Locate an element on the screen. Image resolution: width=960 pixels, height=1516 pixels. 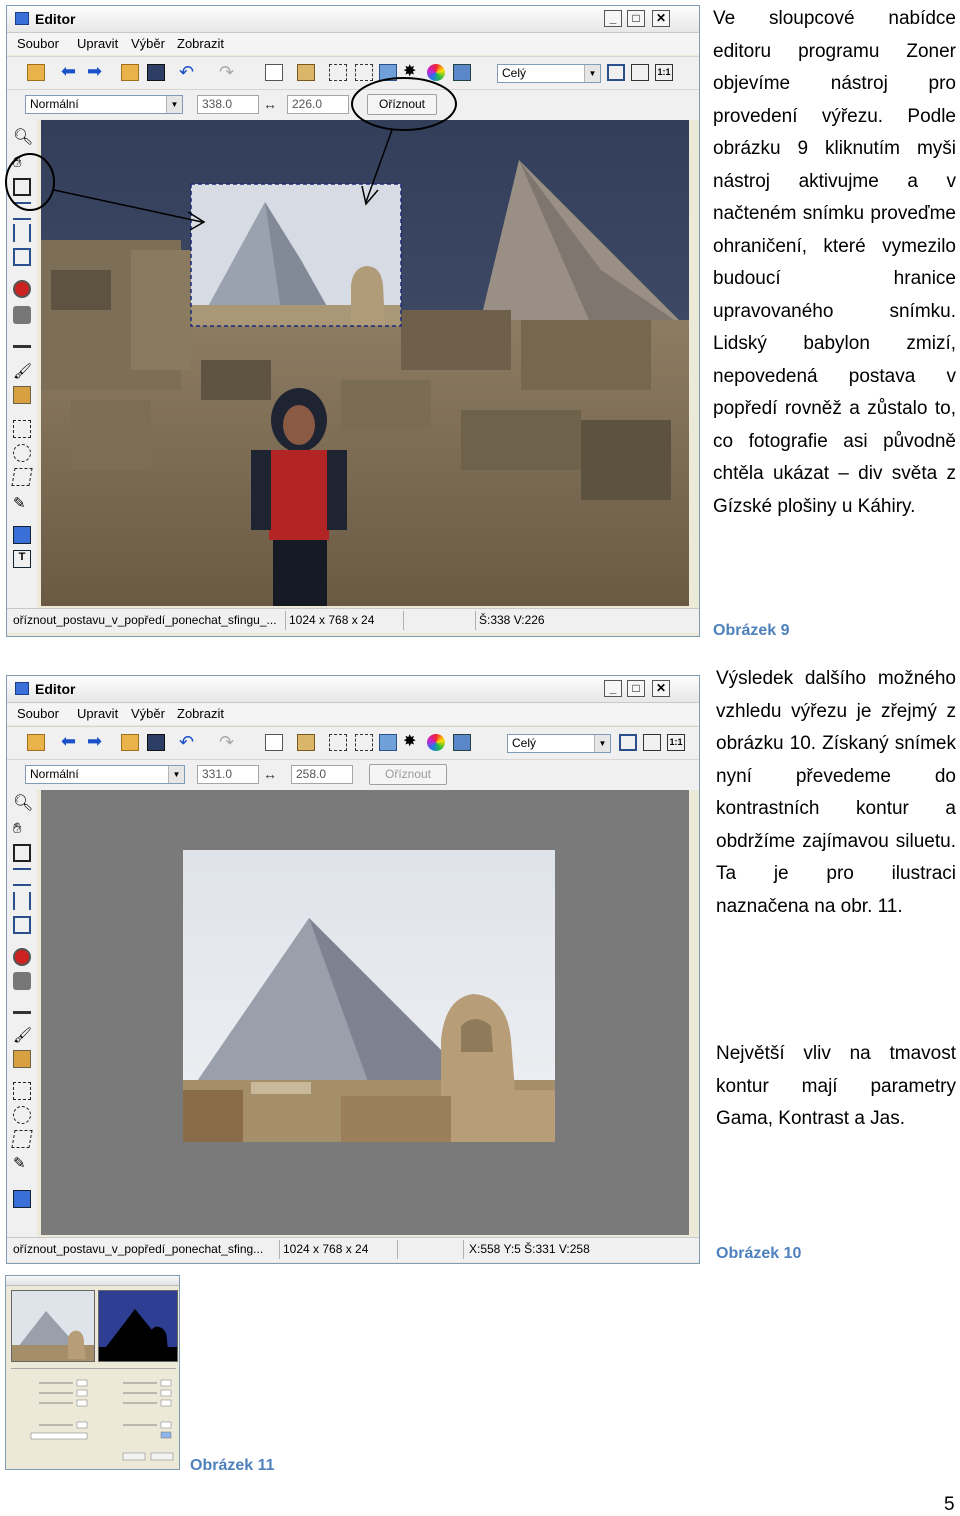
undo-icon: ↶ is located at coordinates (188, 742).